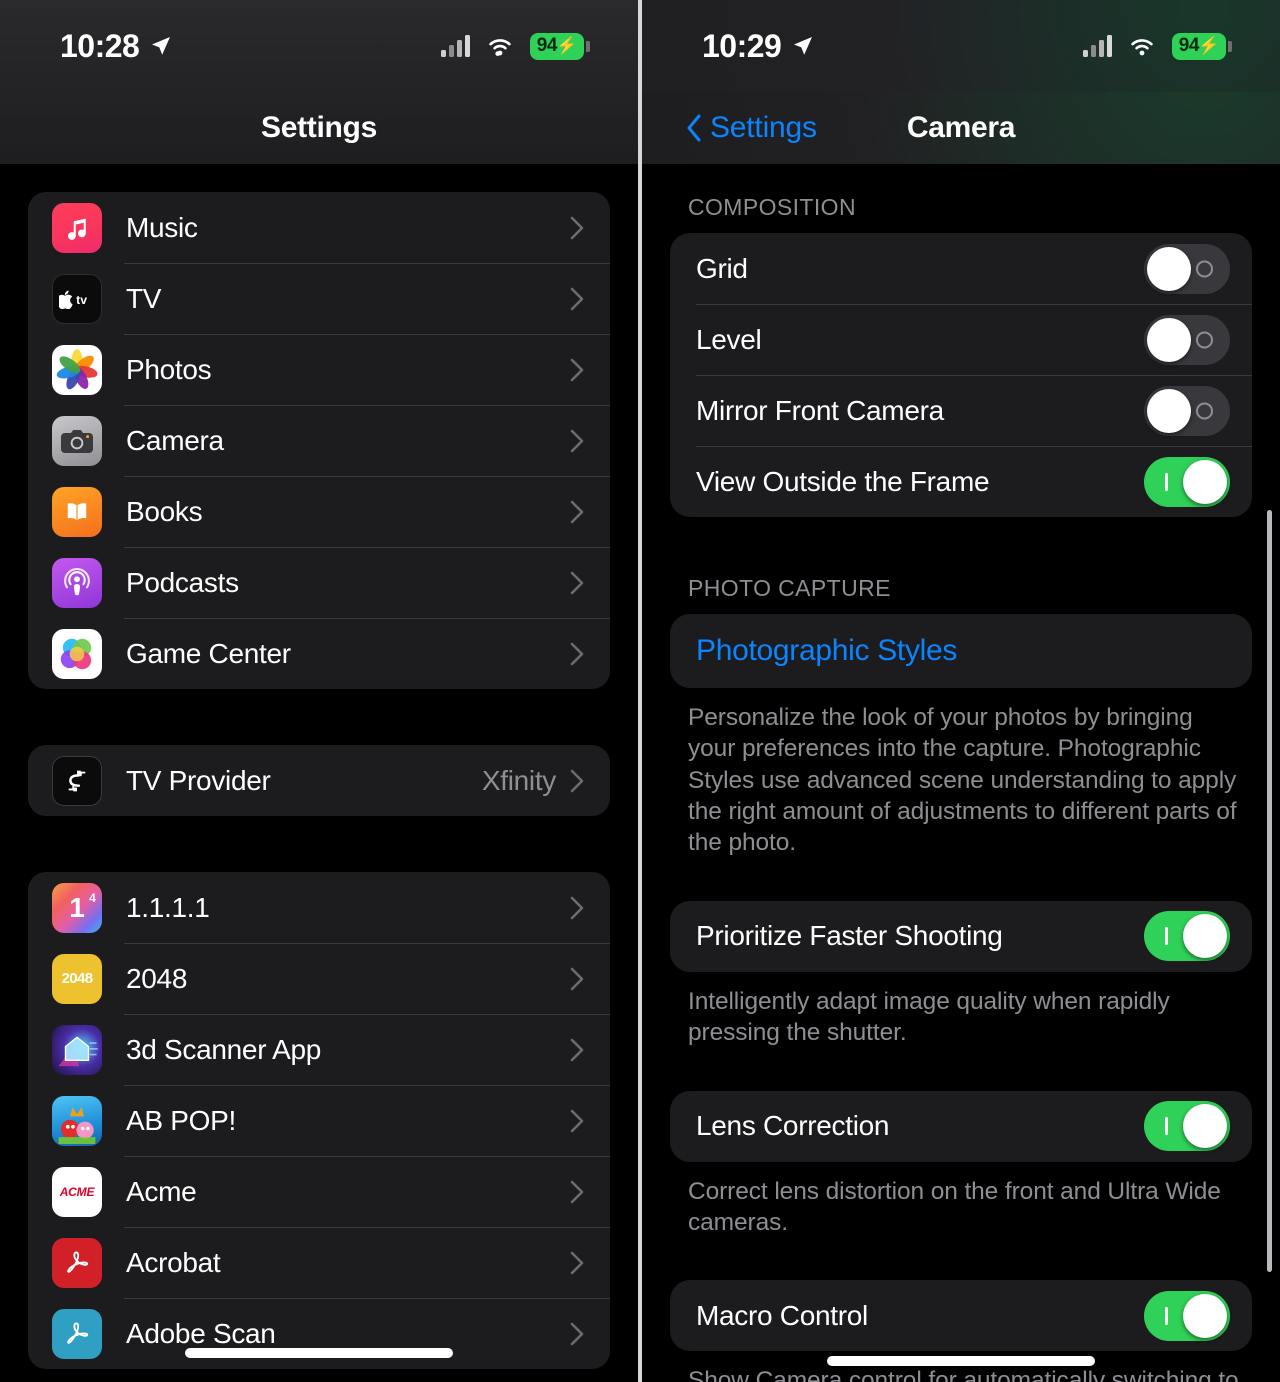 This screenshot has width=1280, height=1382. I want to click on settings-row-photos: Photos, so click(319, 369).